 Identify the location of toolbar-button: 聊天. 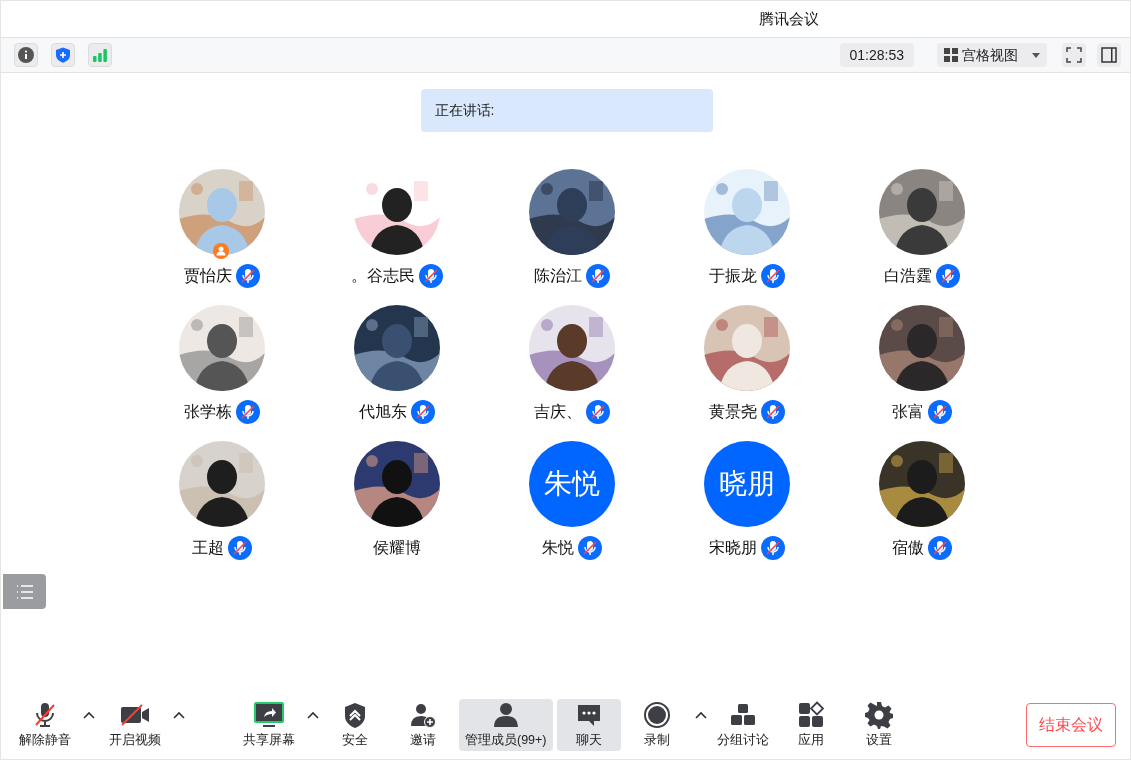
(588, 725).